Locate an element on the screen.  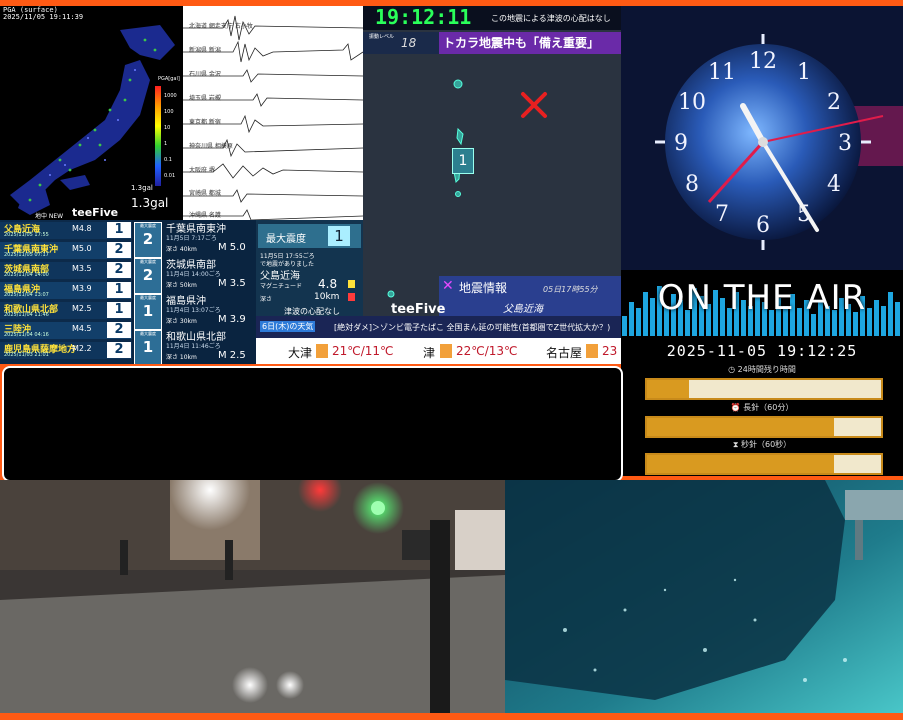
eq-mag: M2.5 is located at coordinates (82, 308).